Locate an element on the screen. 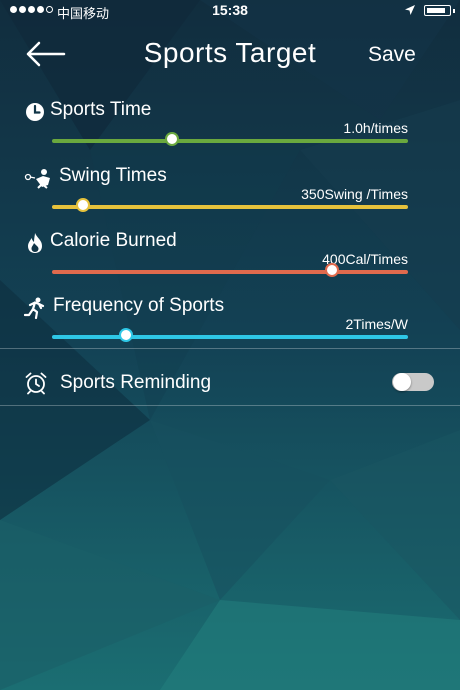 This screenshot has height=690, width=460. target-row-calorie-burned: Calorie Burned 400Cal/Times is located at coordinates (230, 260).